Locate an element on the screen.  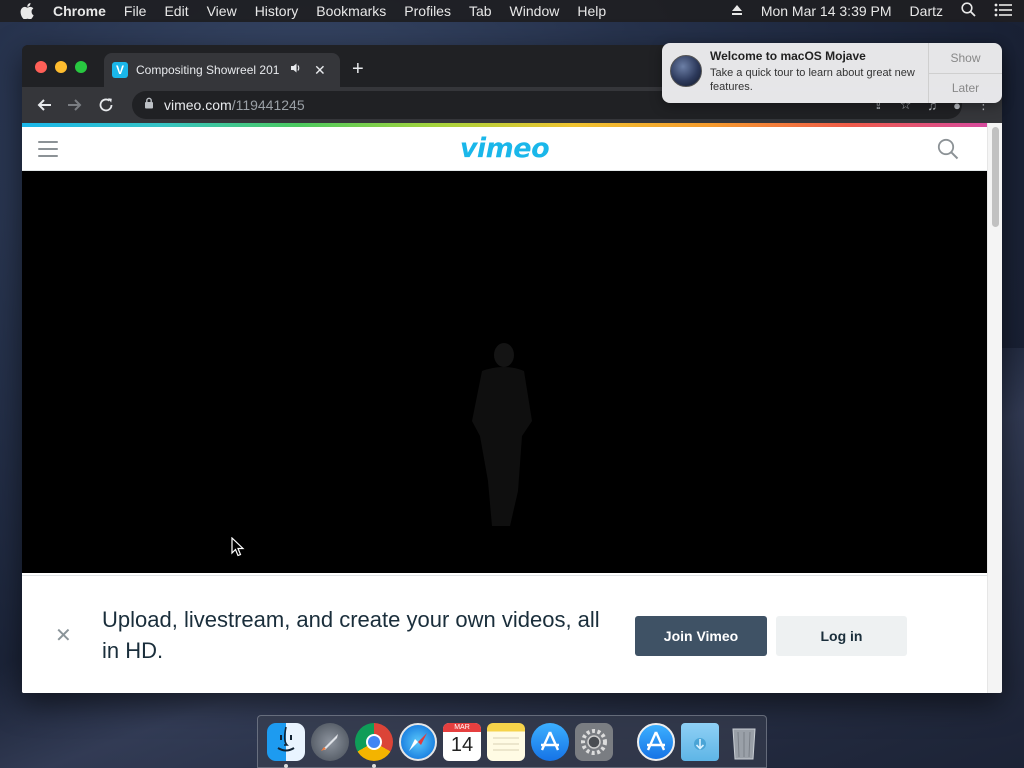
notification-show-button: Show is located at coordinates (965, 58).